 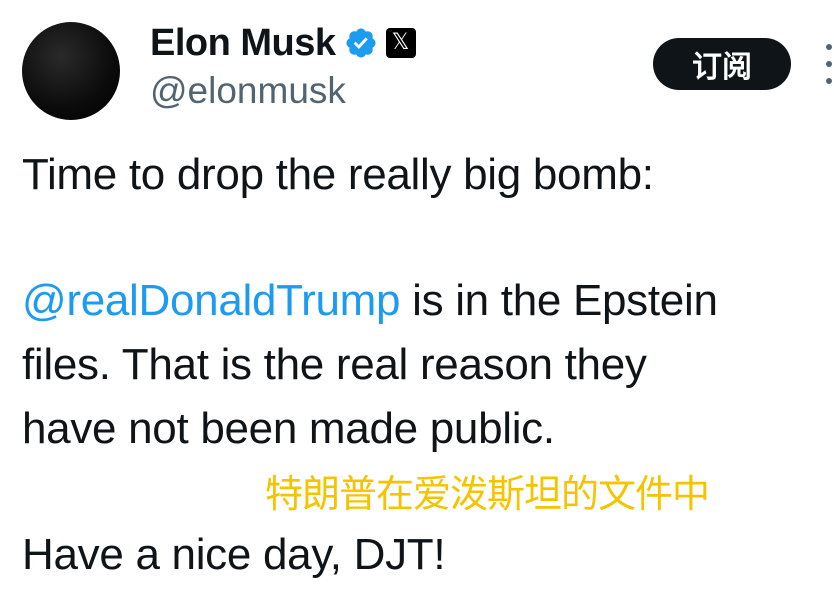 What do you see at coordinates (722, 64) in the screenshot?
I see `subscribe-button: 订阅` at bounding box center [722, 64].